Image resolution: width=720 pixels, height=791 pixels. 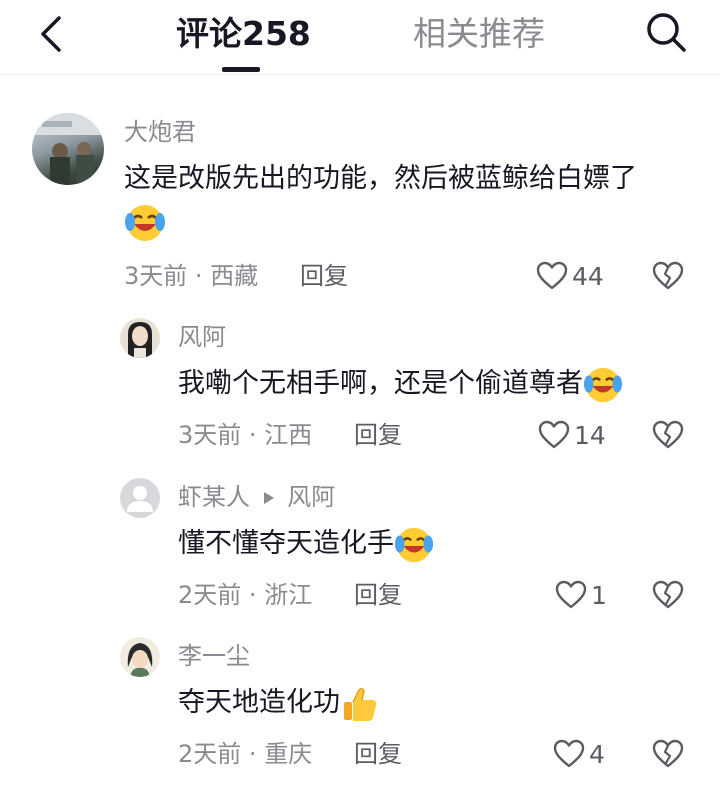 I want to click on username: 虾某人 风阿, so click(x=256, y=497).